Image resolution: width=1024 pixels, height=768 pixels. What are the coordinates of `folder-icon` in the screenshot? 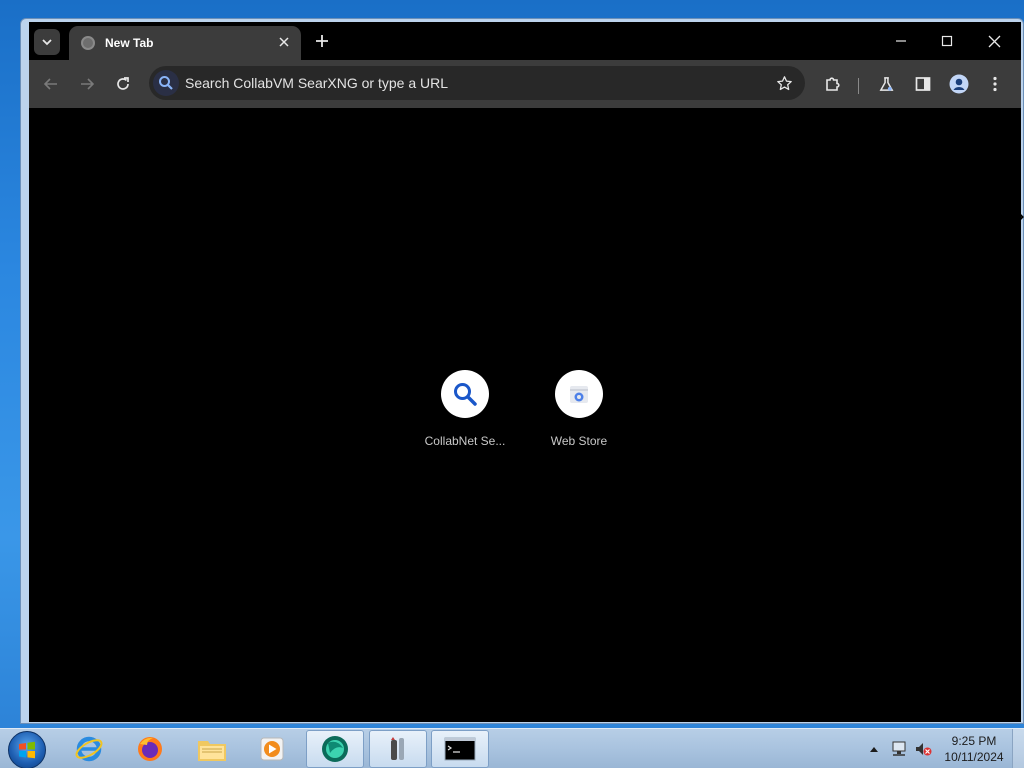 It's located at (212, 751).